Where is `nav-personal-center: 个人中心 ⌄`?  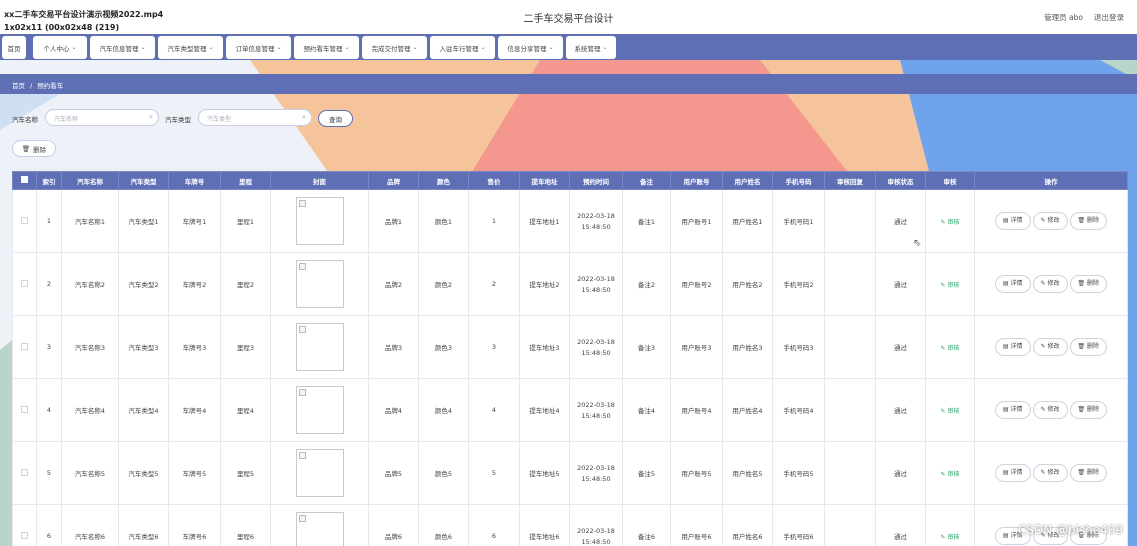 nav-personal-center: 个人中心 ⌄ is located at coordinates (60, 47).